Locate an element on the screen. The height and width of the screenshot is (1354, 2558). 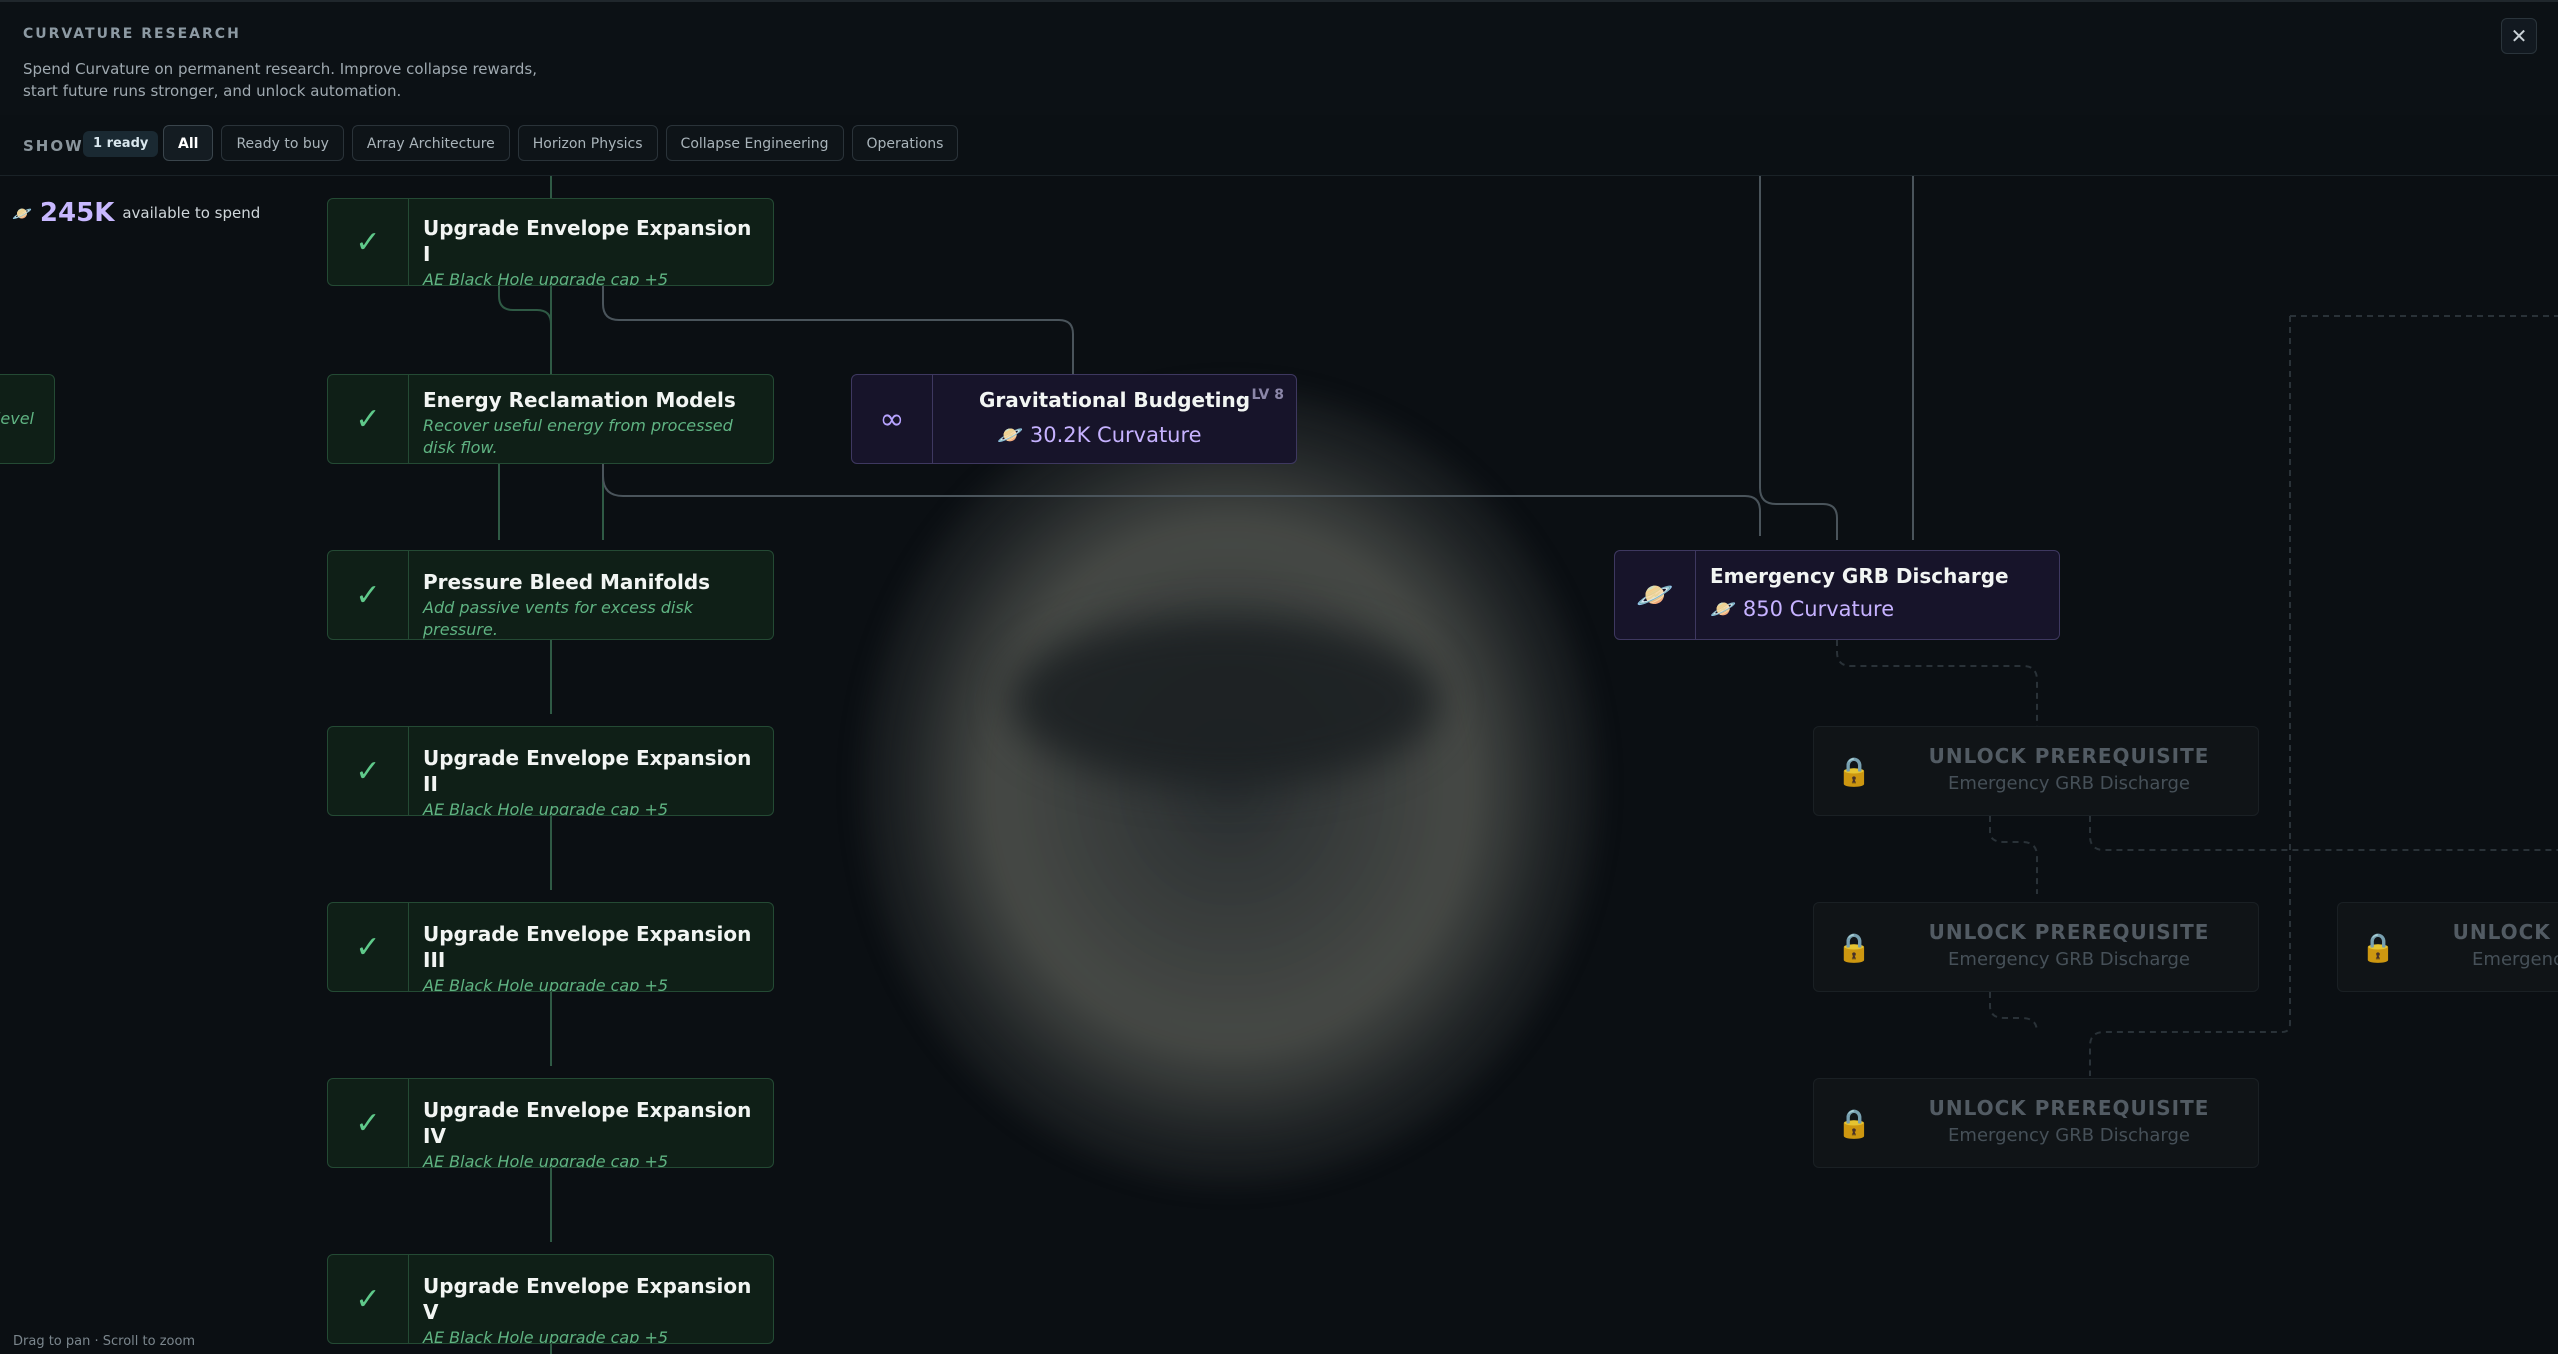
canvas-hint: Drag to pan · Scroll to zoom is located at coordinates (104, 1341).